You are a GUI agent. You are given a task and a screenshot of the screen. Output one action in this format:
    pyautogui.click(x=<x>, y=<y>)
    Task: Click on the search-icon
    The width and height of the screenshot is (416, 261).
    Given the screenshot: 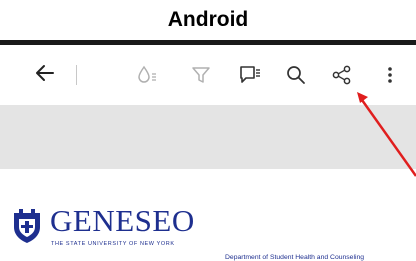 What is the action you would take?
    pyautogui.click(x=296, y=75)
    